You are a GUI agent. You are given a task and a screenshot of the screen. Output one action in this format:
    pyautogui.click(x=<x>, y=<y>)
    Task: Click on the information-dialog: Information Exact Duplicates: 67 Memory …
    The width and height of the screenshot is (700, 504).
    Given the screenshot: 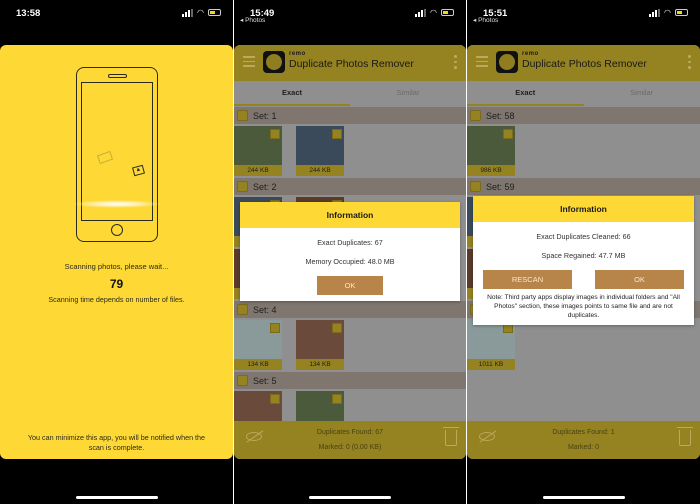 What is the action you would take?
    pyautogui.click(x=350, y=251)
    